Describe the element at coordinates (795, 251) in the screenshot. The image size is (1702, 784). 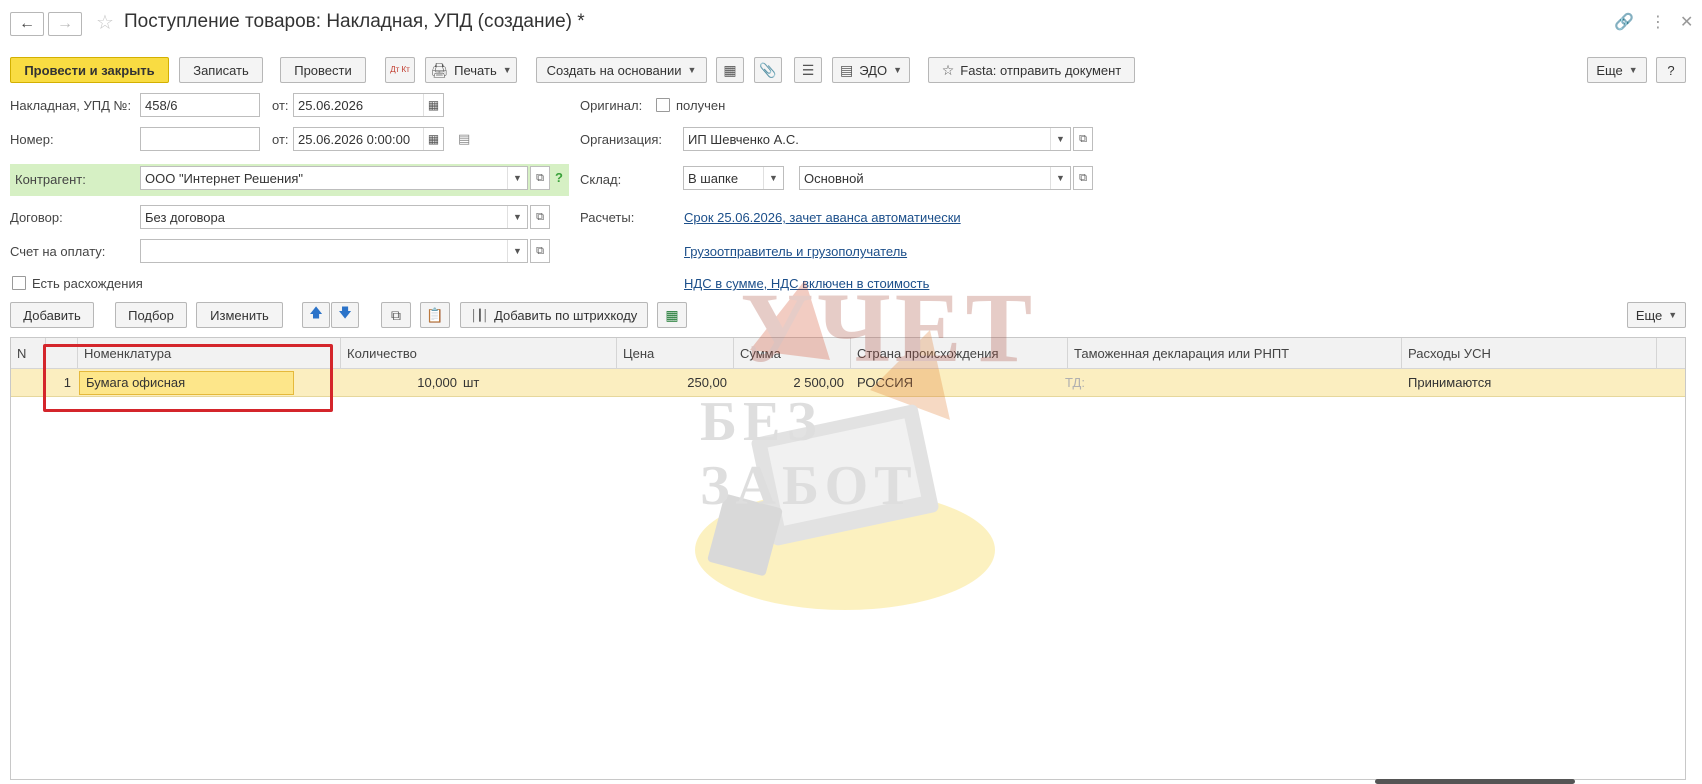
I see `shipper-link: Грузоотправитель и грузополучатель` at that location.